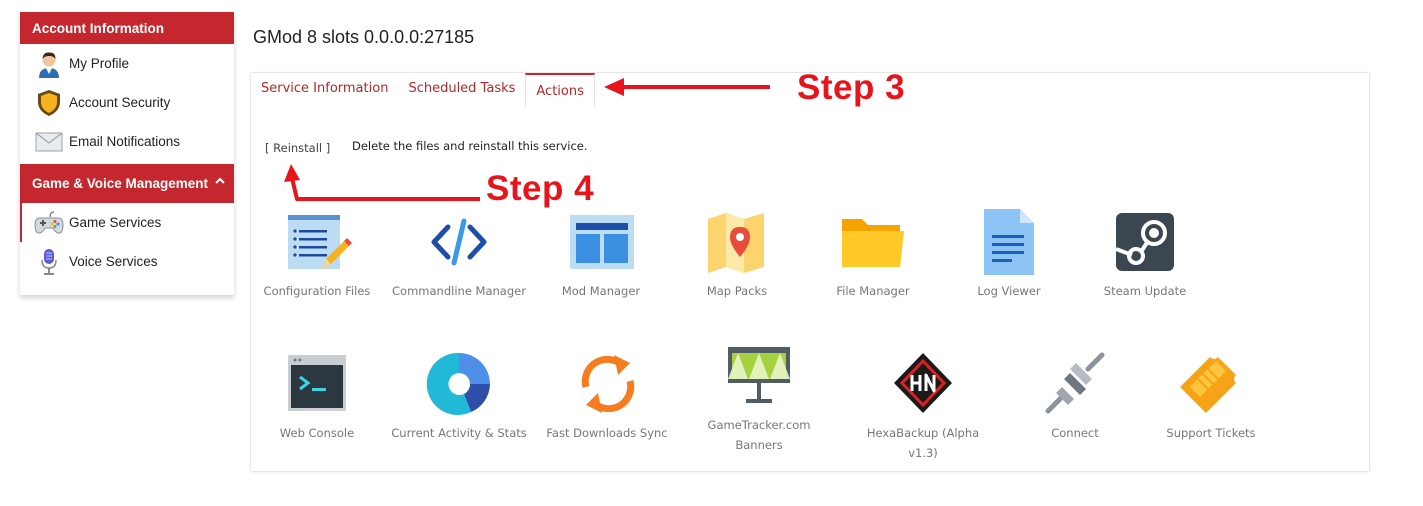 The image size is (1423, 506). What do you see at coordinates (851, 87) in the screenshot?
I see `step3-annotation: Step 3` at bounding box center [851, 87].